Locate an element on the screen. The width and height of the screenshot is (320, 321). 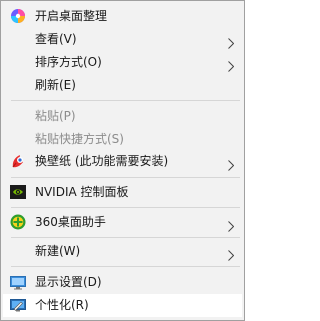
menu-item-paste-shortcut: 粘贴快捷方式(S) is located at coordinates (122, 139).